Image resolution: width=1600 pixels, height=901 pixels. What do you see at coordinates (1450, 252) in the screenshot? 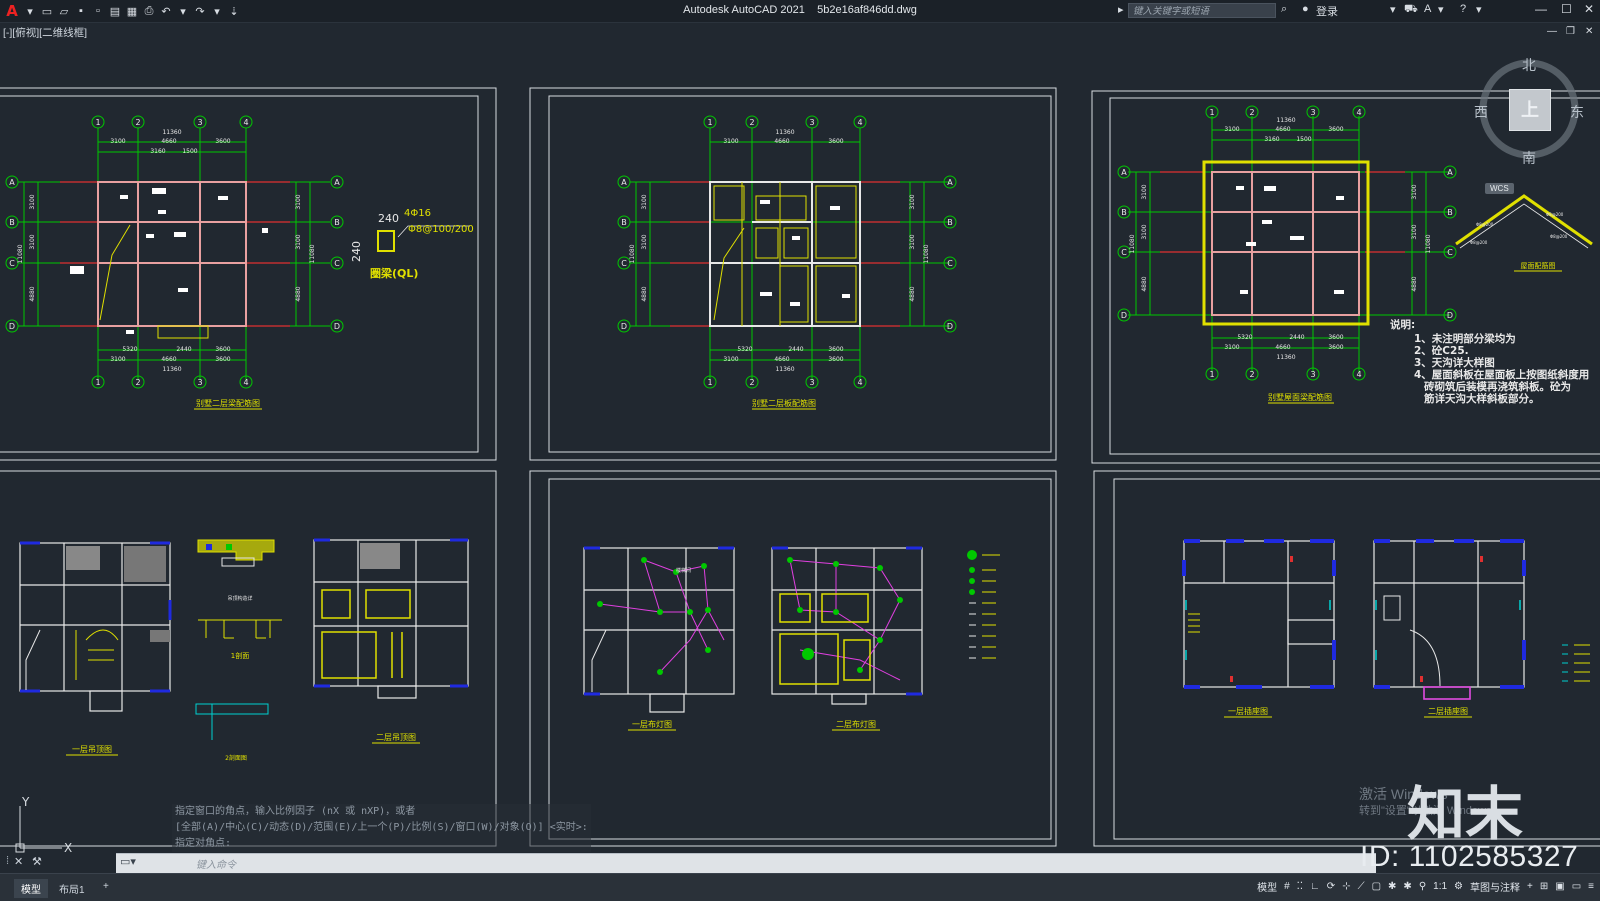
I see `s3-axis-c-r: C` at bounding box center [1450, 252].